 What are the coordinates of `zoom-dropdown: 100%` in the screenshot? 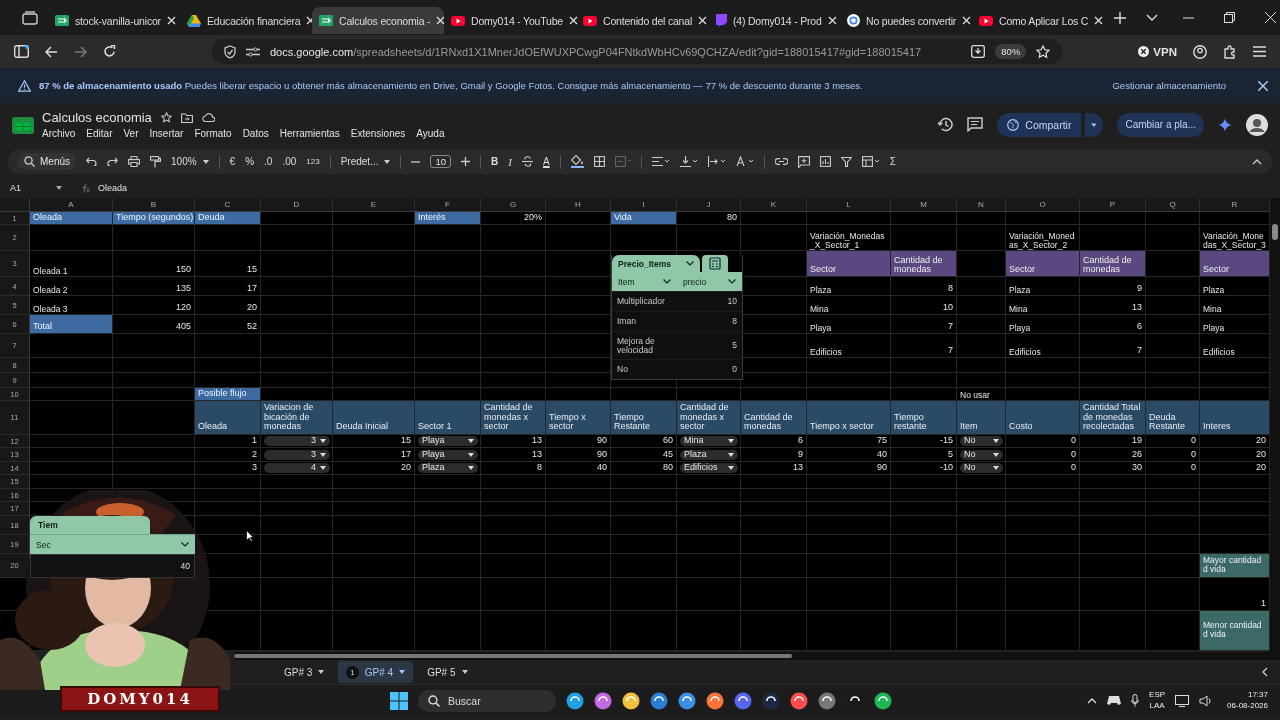 It's located at (190, 161).